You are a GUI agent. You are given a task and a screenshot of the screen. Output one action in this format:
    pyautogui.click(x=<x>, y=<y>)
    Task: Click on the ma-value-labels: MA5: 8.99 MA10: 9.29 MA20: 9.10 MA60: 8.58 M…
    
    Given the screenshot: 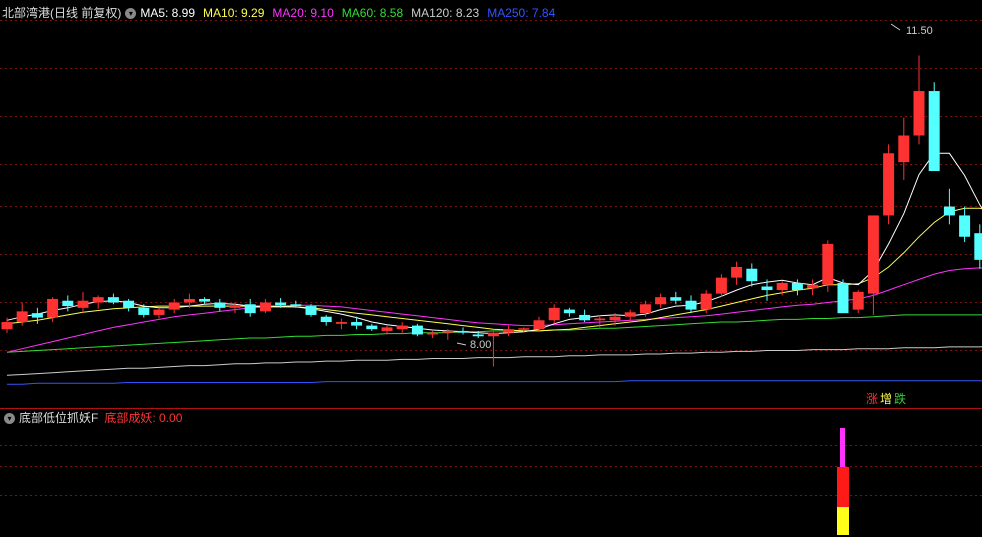 What is the action you would take?
    pyautogui.click(x=351, y=13)
    